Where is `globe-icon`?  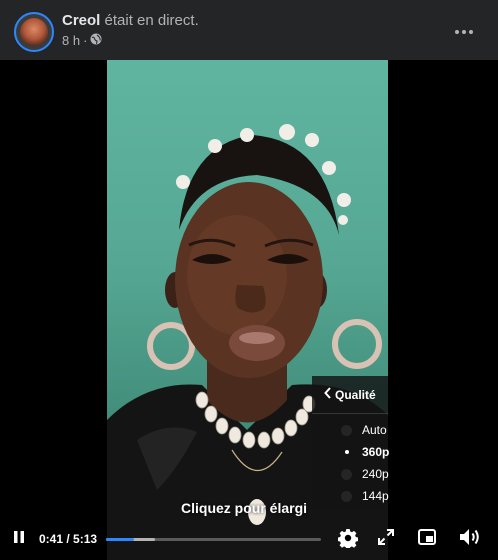 globe-icon is located at coordinates (96, 40).